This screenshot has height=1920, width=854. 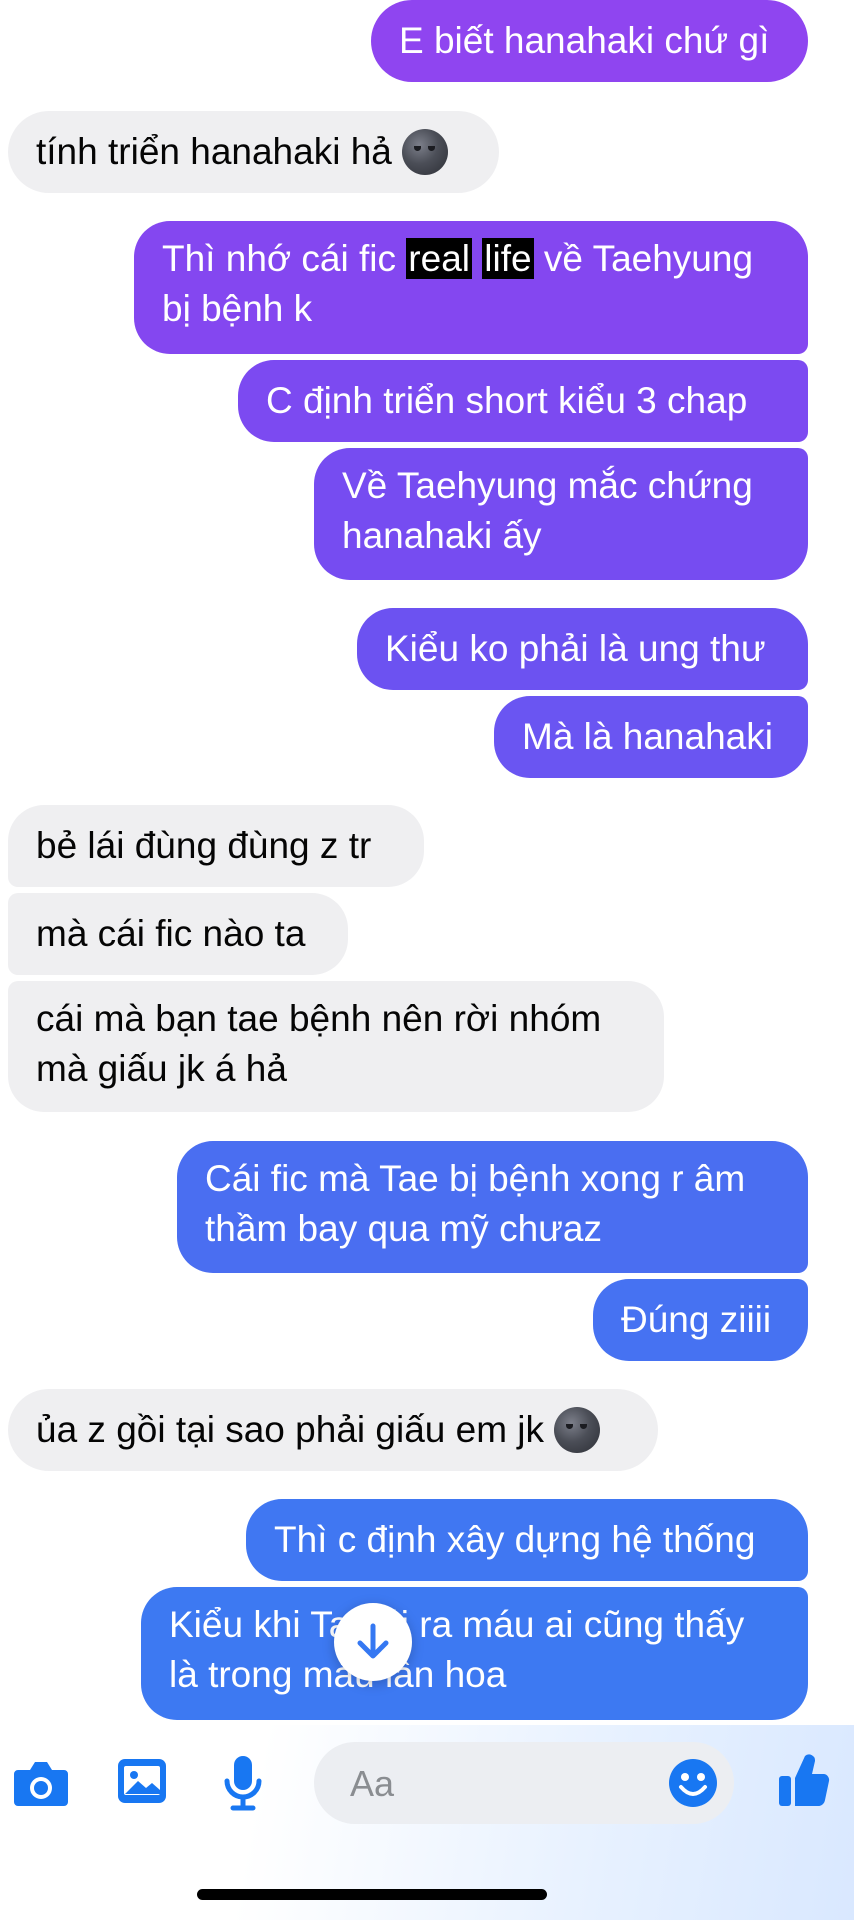 I want to click on message-outgoing: Thì c định xây dựng hệ thống, so click(x=527, y=1540).